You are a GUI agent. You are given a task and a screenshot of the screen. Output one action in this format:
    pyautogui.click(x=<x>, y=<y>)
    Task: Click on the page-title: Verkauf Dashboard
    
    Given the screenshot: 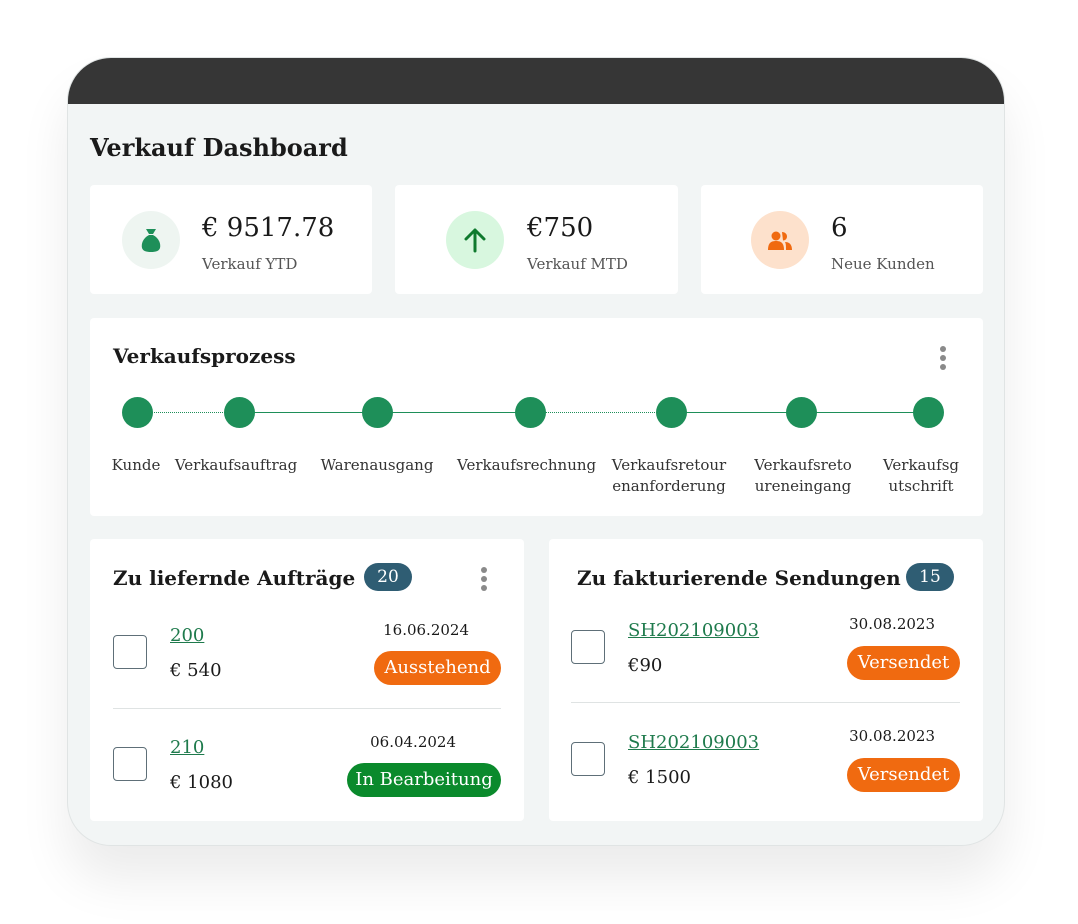 What is the action you would take?
    pyautogui.click(x=219, y=147)
    